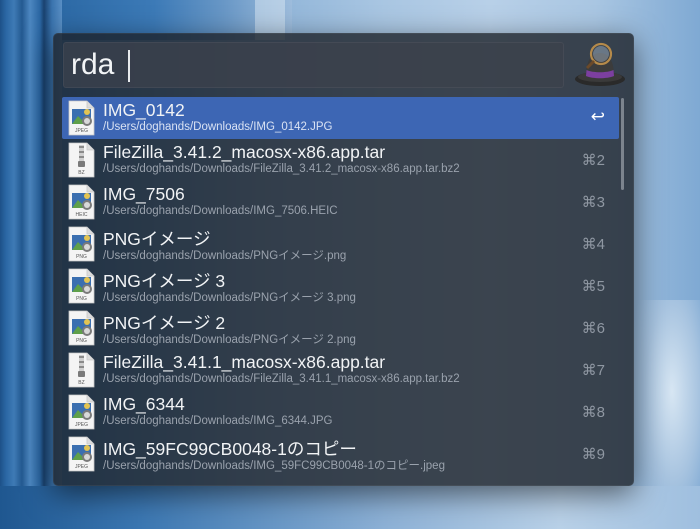  Describe the element at coordinates (600, 64) in the screenshot. I see `alfred-hat-icon` at that location.